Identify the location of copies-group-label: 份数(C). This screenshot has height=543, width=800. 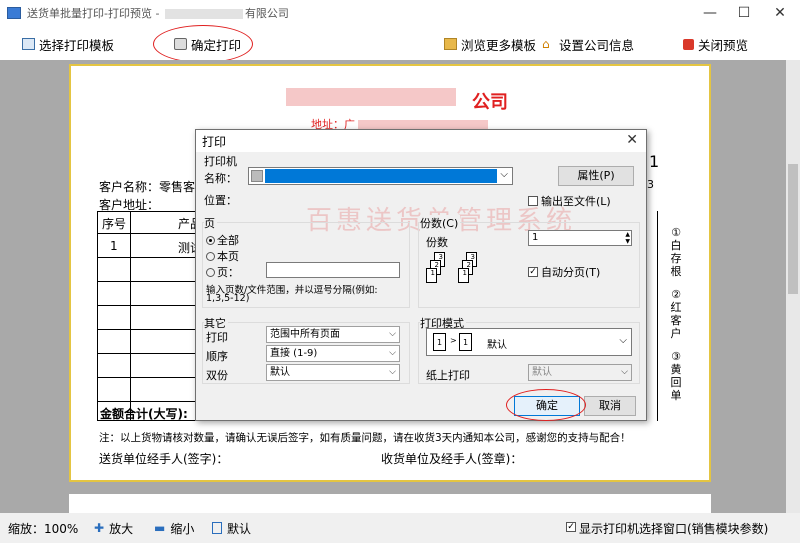
(440, 223).